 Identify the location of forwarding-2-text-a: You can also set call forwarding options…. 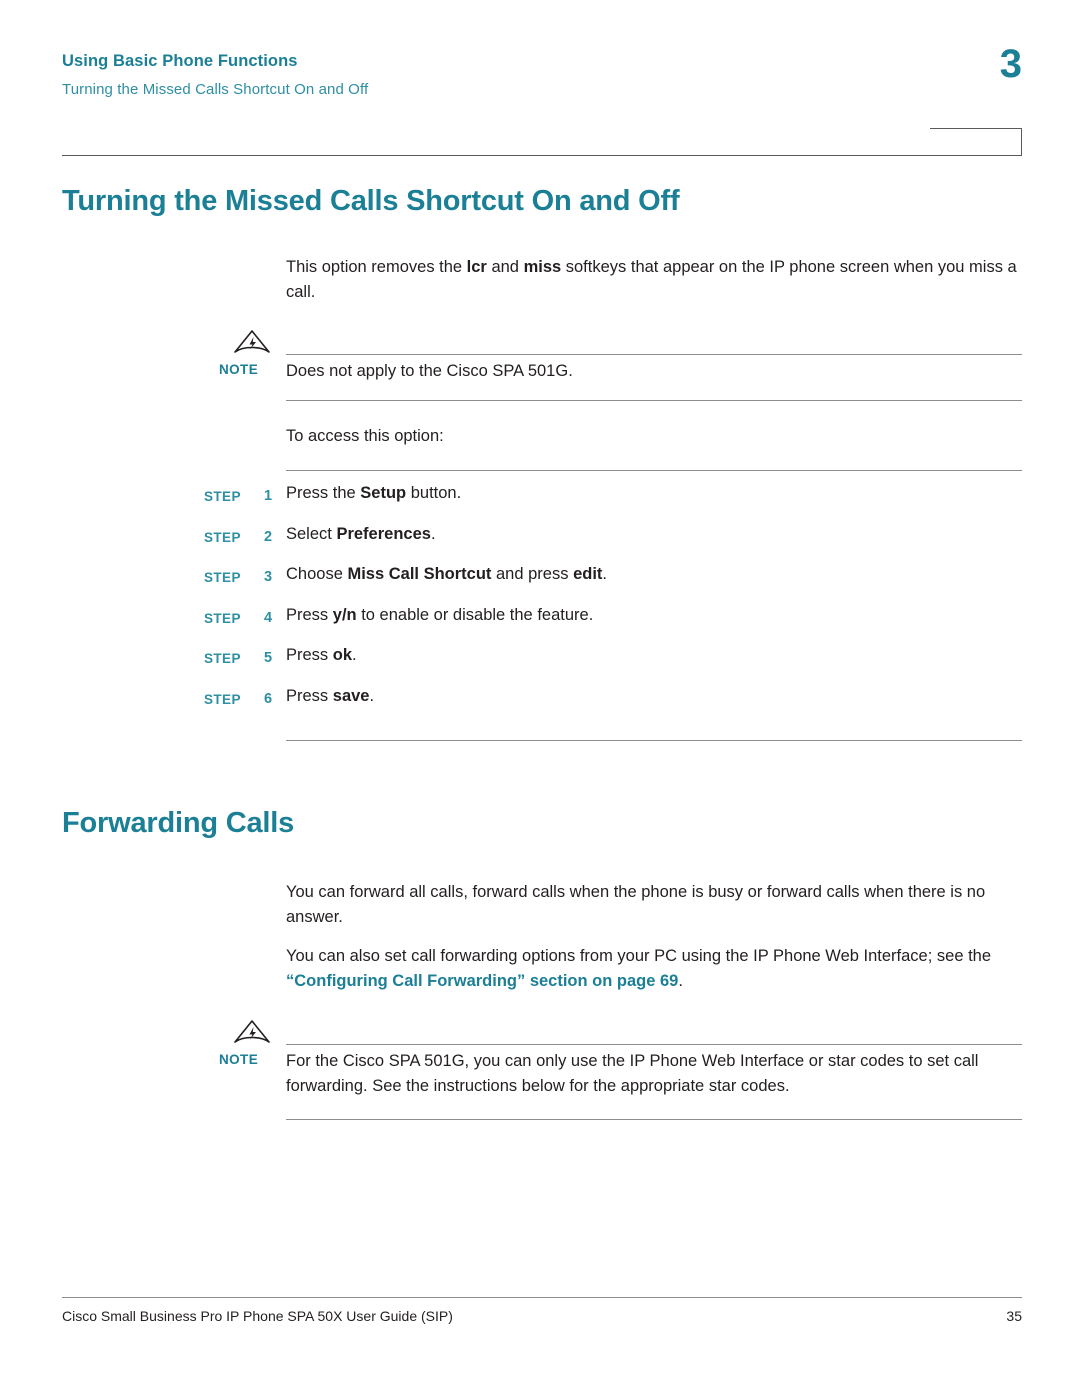
(639, 956).